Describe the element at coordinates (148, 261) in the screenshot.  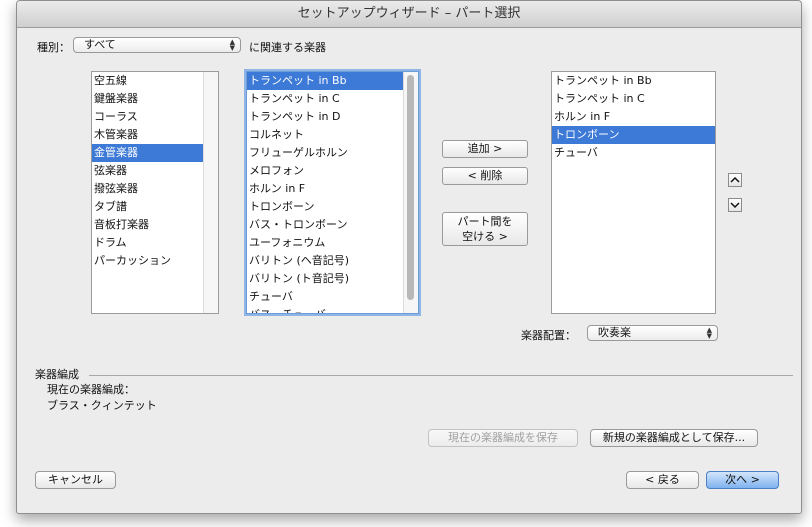
I see `category-list-item: パーカッション` at that location.